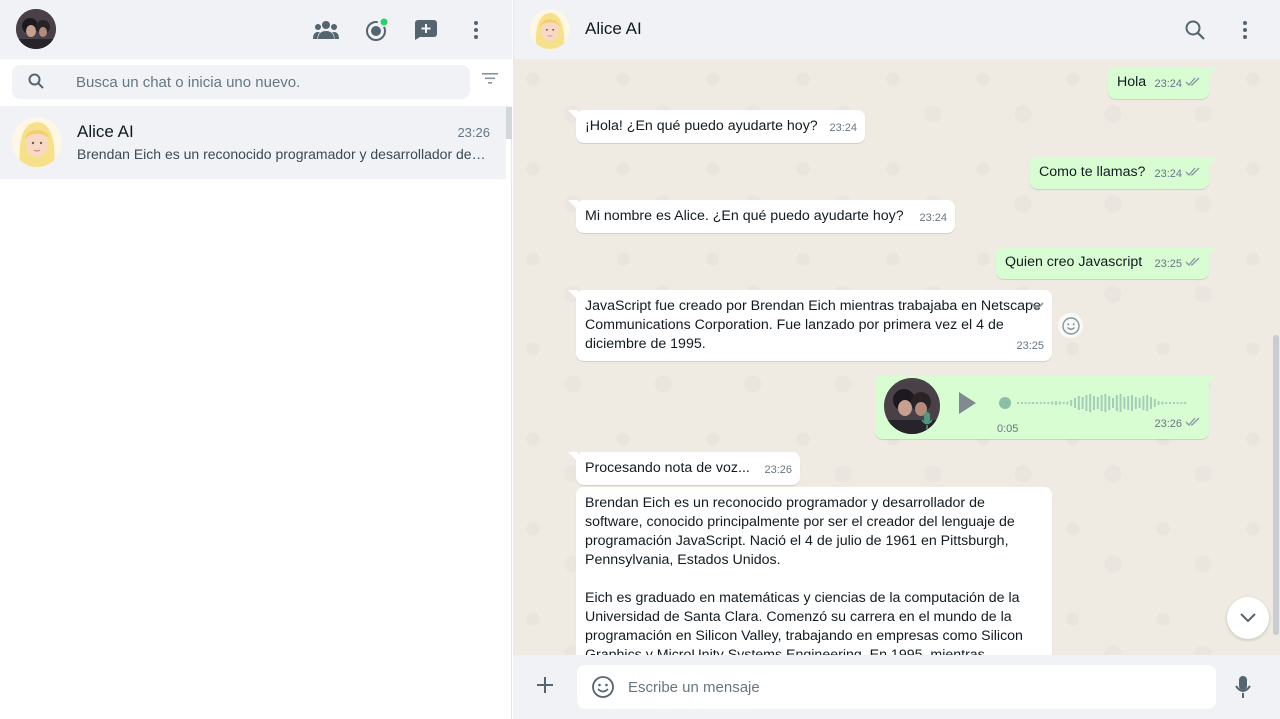  What do you see at coordinates (603, 689) in the screenshot?
I see `emoji-icon` at bounding box center [603, 689].